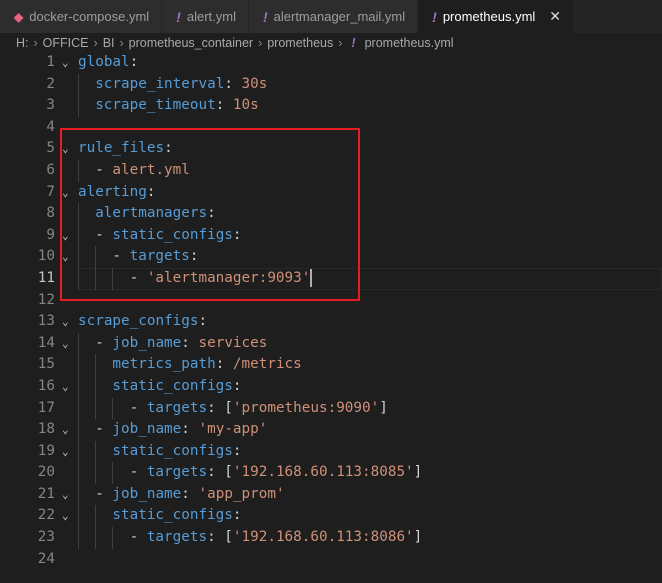 The height and width of the screenshot is (583, 662). What do you see at coordinates (331, 451) in the screenshot?
I see `code-line: 19 ⌄ static_configs:` at bounding box center [331, 451].